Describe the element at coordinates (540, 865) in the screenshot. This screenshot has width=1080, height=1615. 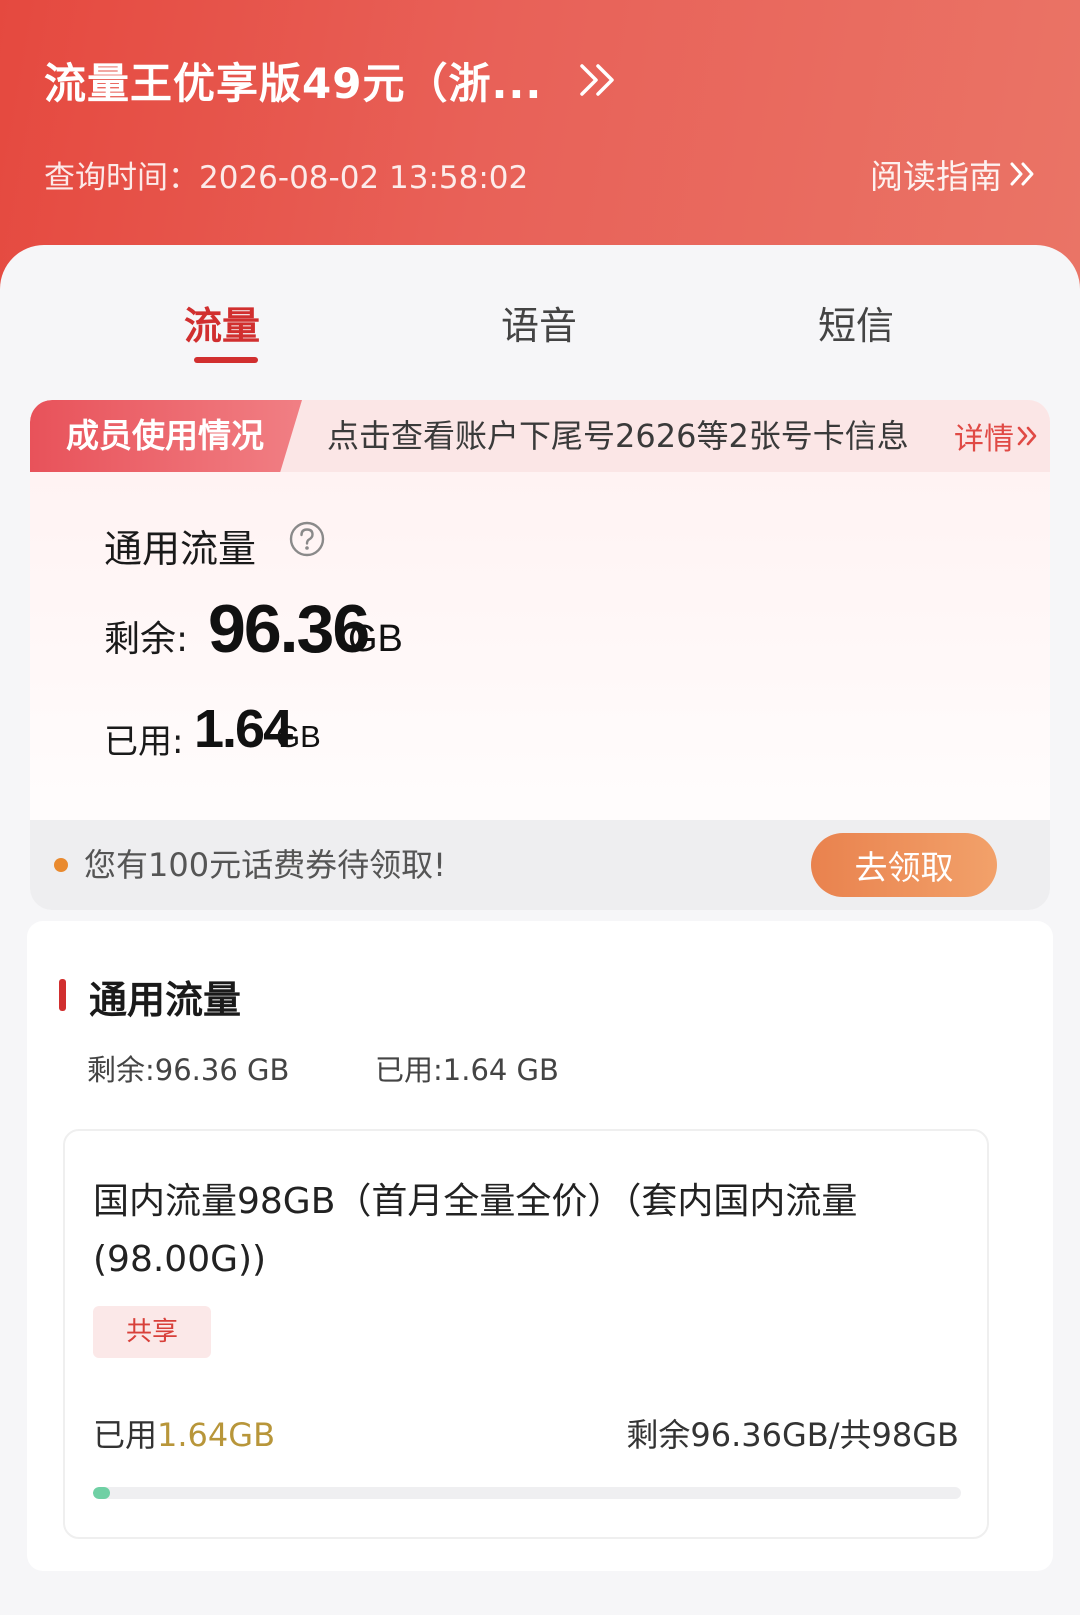
I see `coupon-bar: 您有100元话费券待领取! 去领取` at that location.